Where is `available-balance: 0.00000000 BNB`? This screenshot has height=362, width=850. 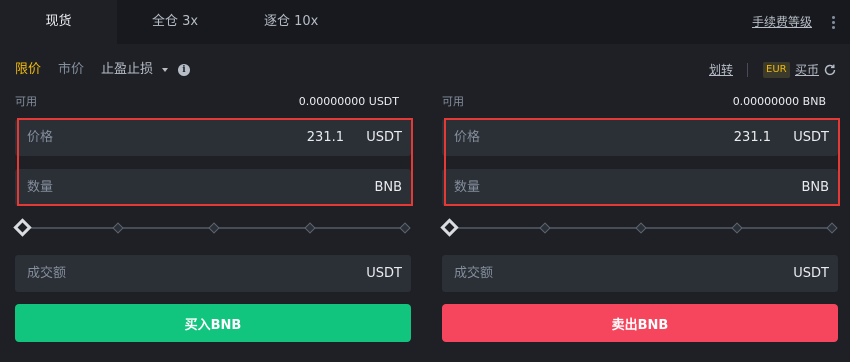 available-balance: 0.00000000 BNB is located at coordinates (779, 101).